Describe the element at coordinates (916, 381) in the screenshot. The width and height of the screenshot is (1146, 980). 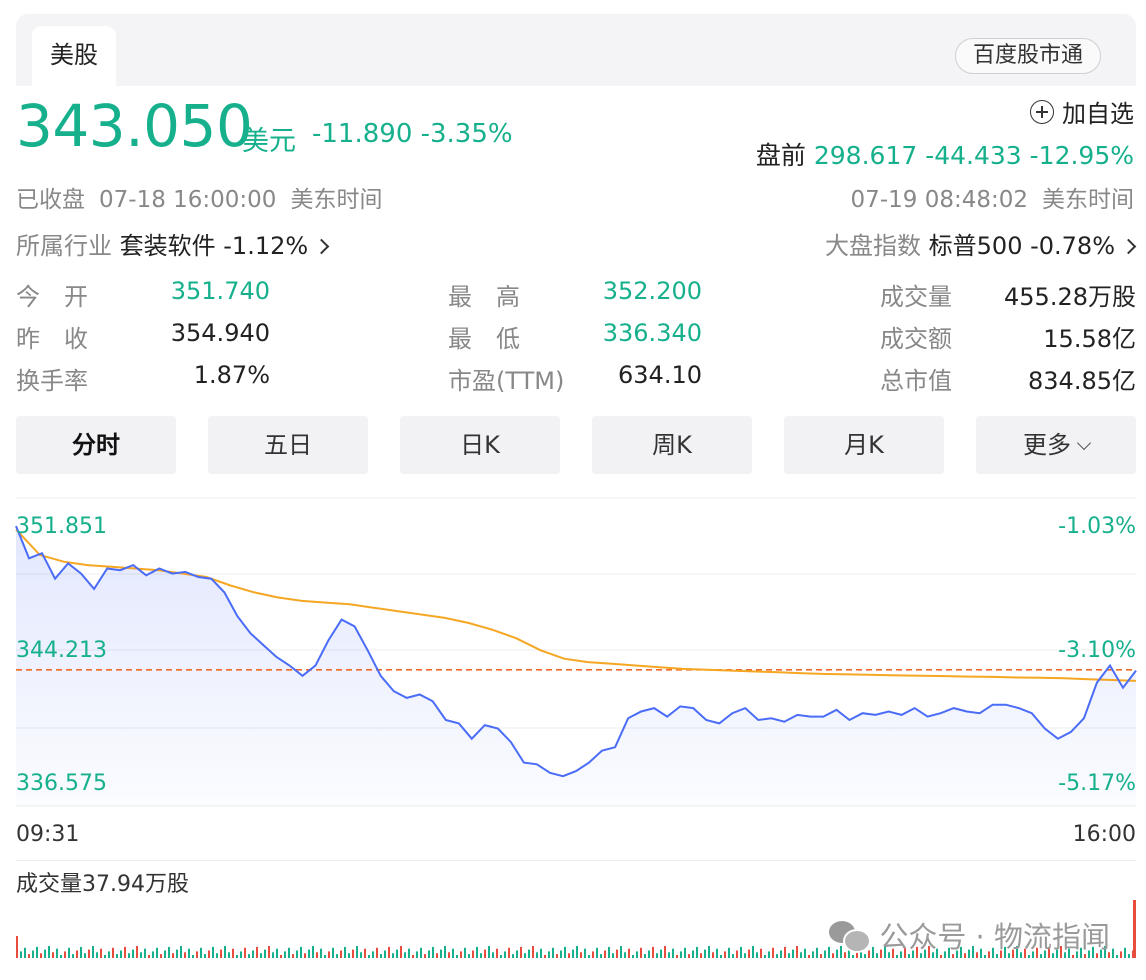
I see `market-cap-label: 总市值` at that location.